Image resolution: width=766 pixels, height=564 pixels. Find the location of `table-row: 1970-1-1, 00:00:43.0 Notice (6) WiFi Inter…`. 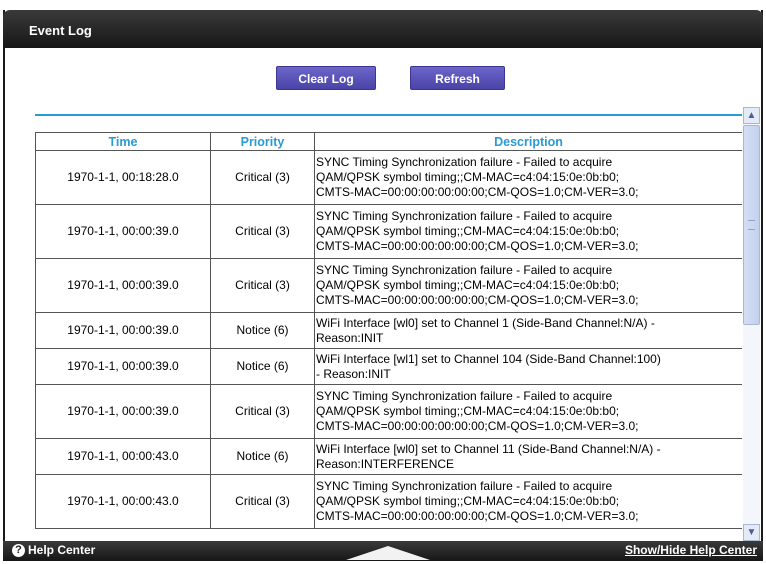

table-row: 1970-1-1, 00:00:43.0 Notice (6) WiFi Inter… is located at coordinates (388, 456).